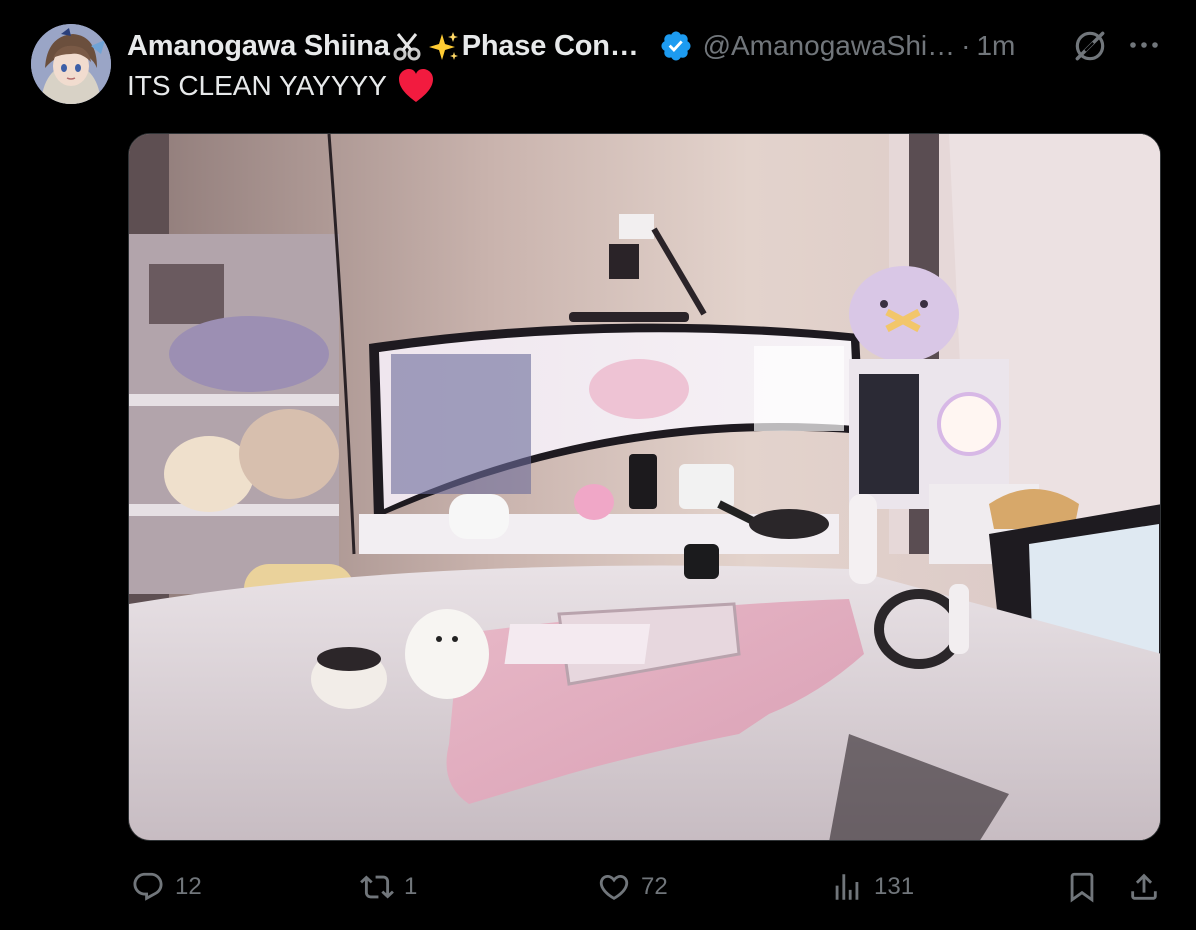  Describe the element at coordinates (257, 85) in the screenshot. I see `post-text-content: ITS CLEAN YAYYYY` at that location.